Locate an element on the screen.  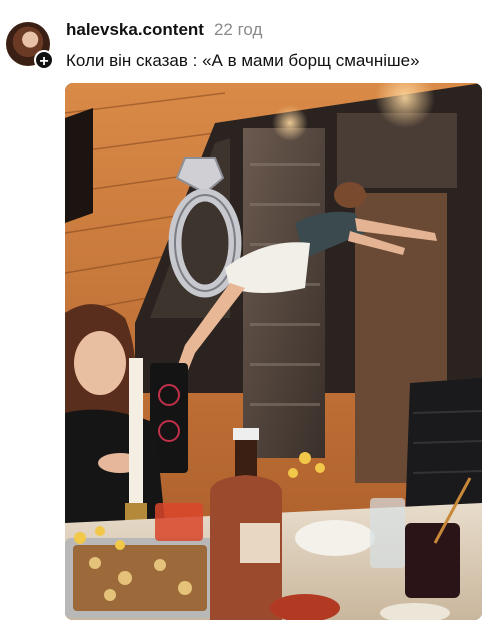
author-avatar-container: + is located at coordinates (30, 46).